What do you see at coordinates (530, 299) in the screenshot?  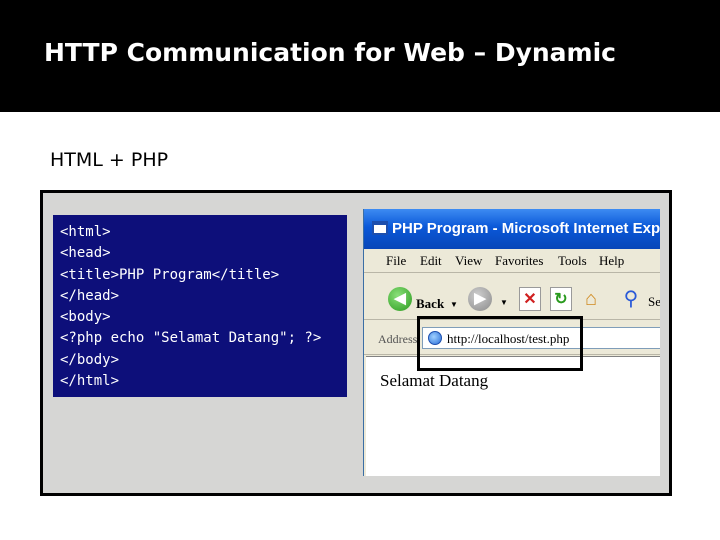 I see `stop-icon: ✕` at bounding box center [530, 299].